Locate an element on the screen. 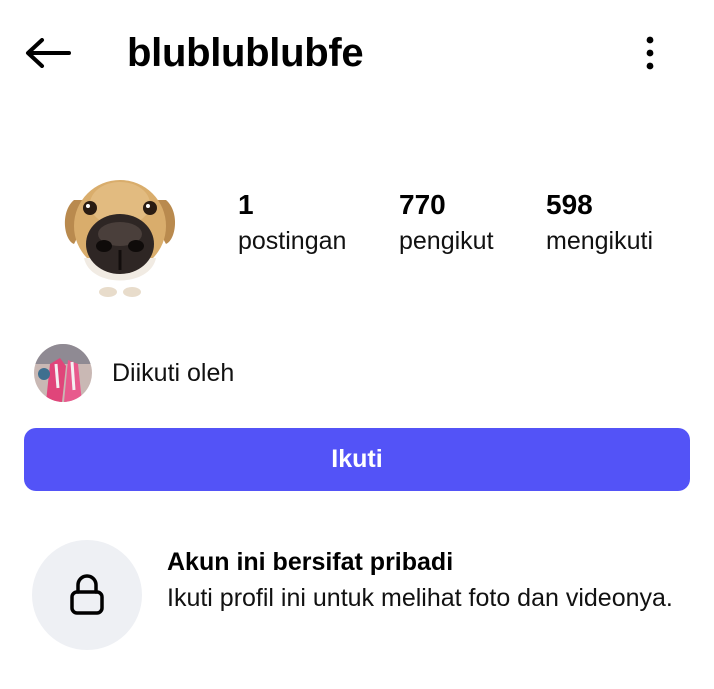  followed-by-row: Diikuti oleh is located at coordinates (134, 373).